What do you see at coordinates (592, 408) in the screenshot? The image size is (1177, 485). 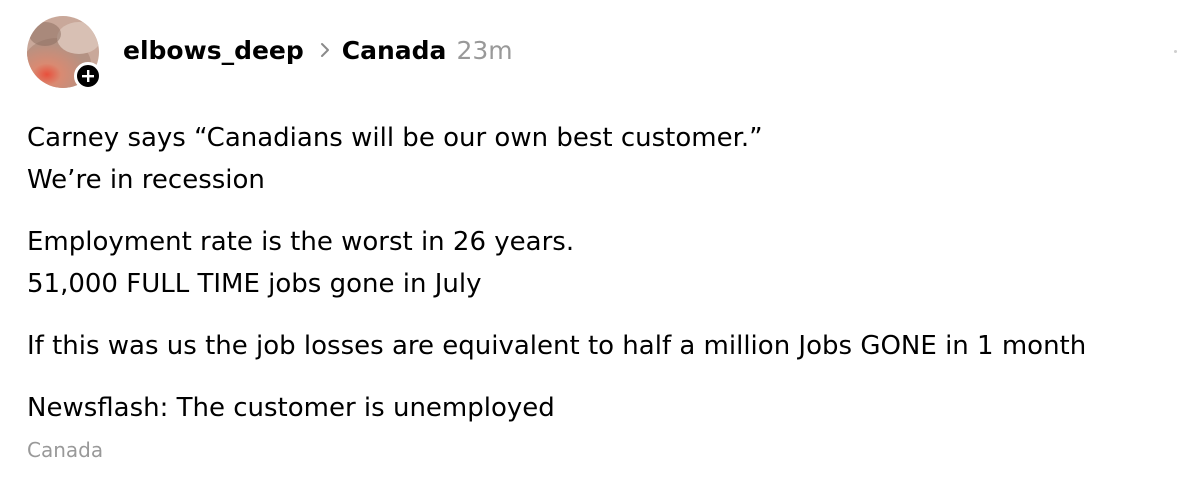 I see `post-paragraph: Newsflash: The customer is unemployed` at bounding box center [592, 408].